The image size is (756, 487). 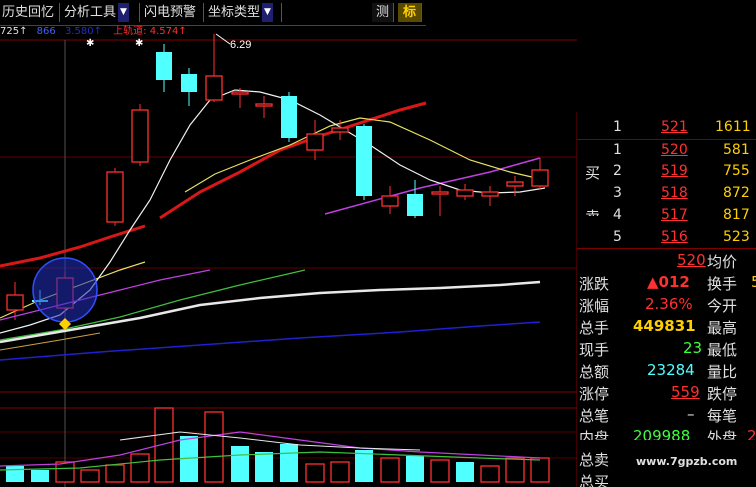 What do you see at coordinates (594, 480) in the screenshot?
I see `stat-row: 总买` at bounding box center [594, 480].